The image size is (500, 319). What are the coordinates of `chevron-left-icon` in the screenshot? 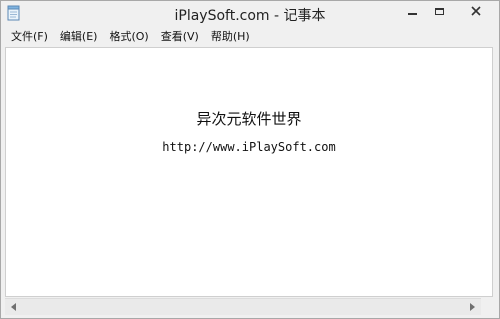 It's located at (13, 307).